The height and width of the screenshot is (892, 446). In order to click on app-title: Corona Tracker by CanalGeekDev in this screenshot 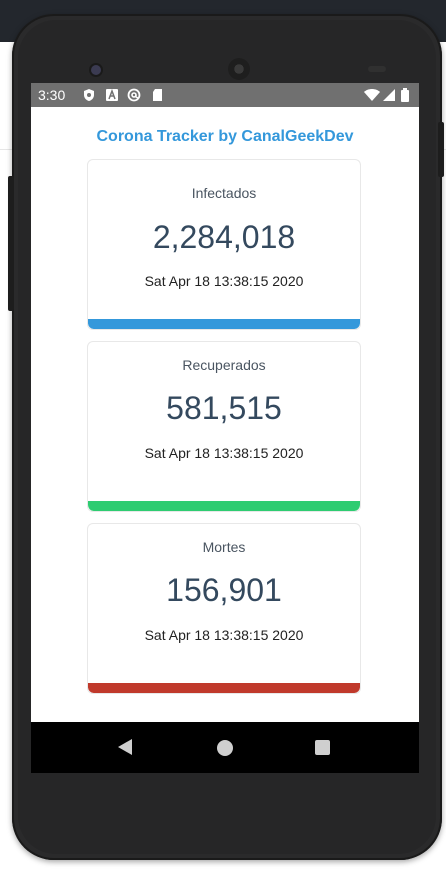, I will do `click(225, 136)`.